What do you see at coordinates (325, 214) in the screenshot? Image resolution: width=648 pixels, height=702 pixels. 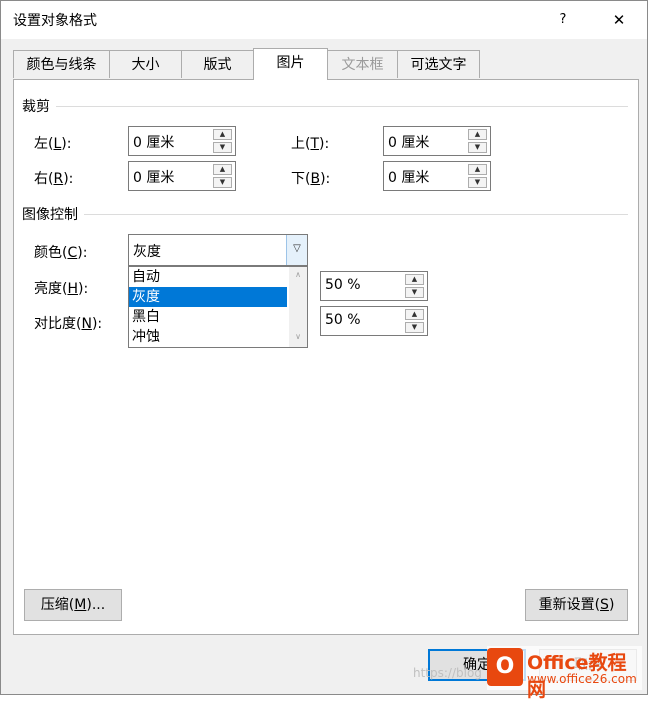 I see `image-control-divider` at bounding box center [325, 214].